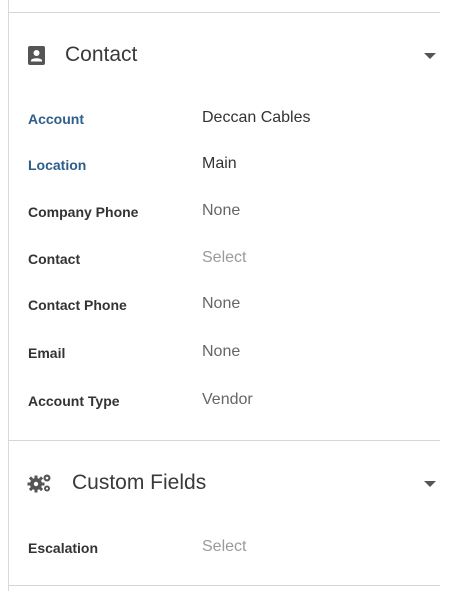 This screenshot has width=454, height=591. What do you see at coordinates (224, 585) in the screenshot?
I see `bottom-divider` at bounding box center [224, 585].